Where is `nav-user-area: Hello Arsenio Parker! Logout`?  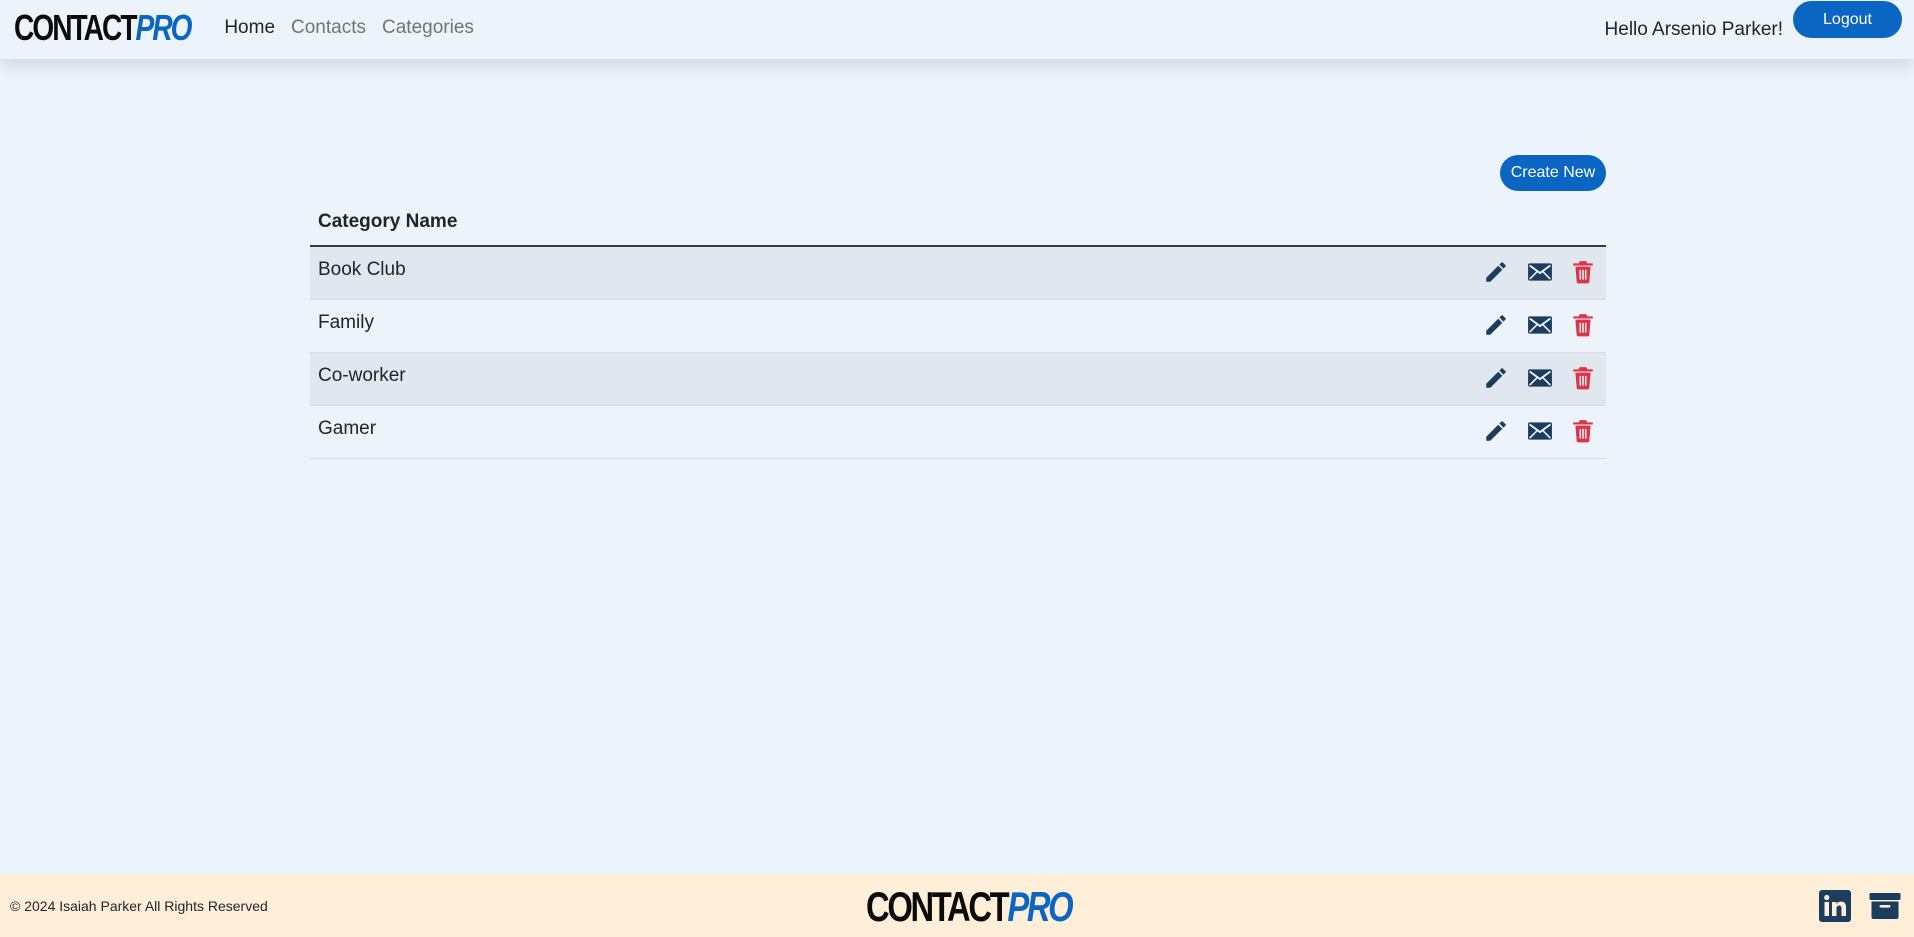
nav-user-area: Hello Arsenio Parker! Logout is located at coordinates (1753, 21).